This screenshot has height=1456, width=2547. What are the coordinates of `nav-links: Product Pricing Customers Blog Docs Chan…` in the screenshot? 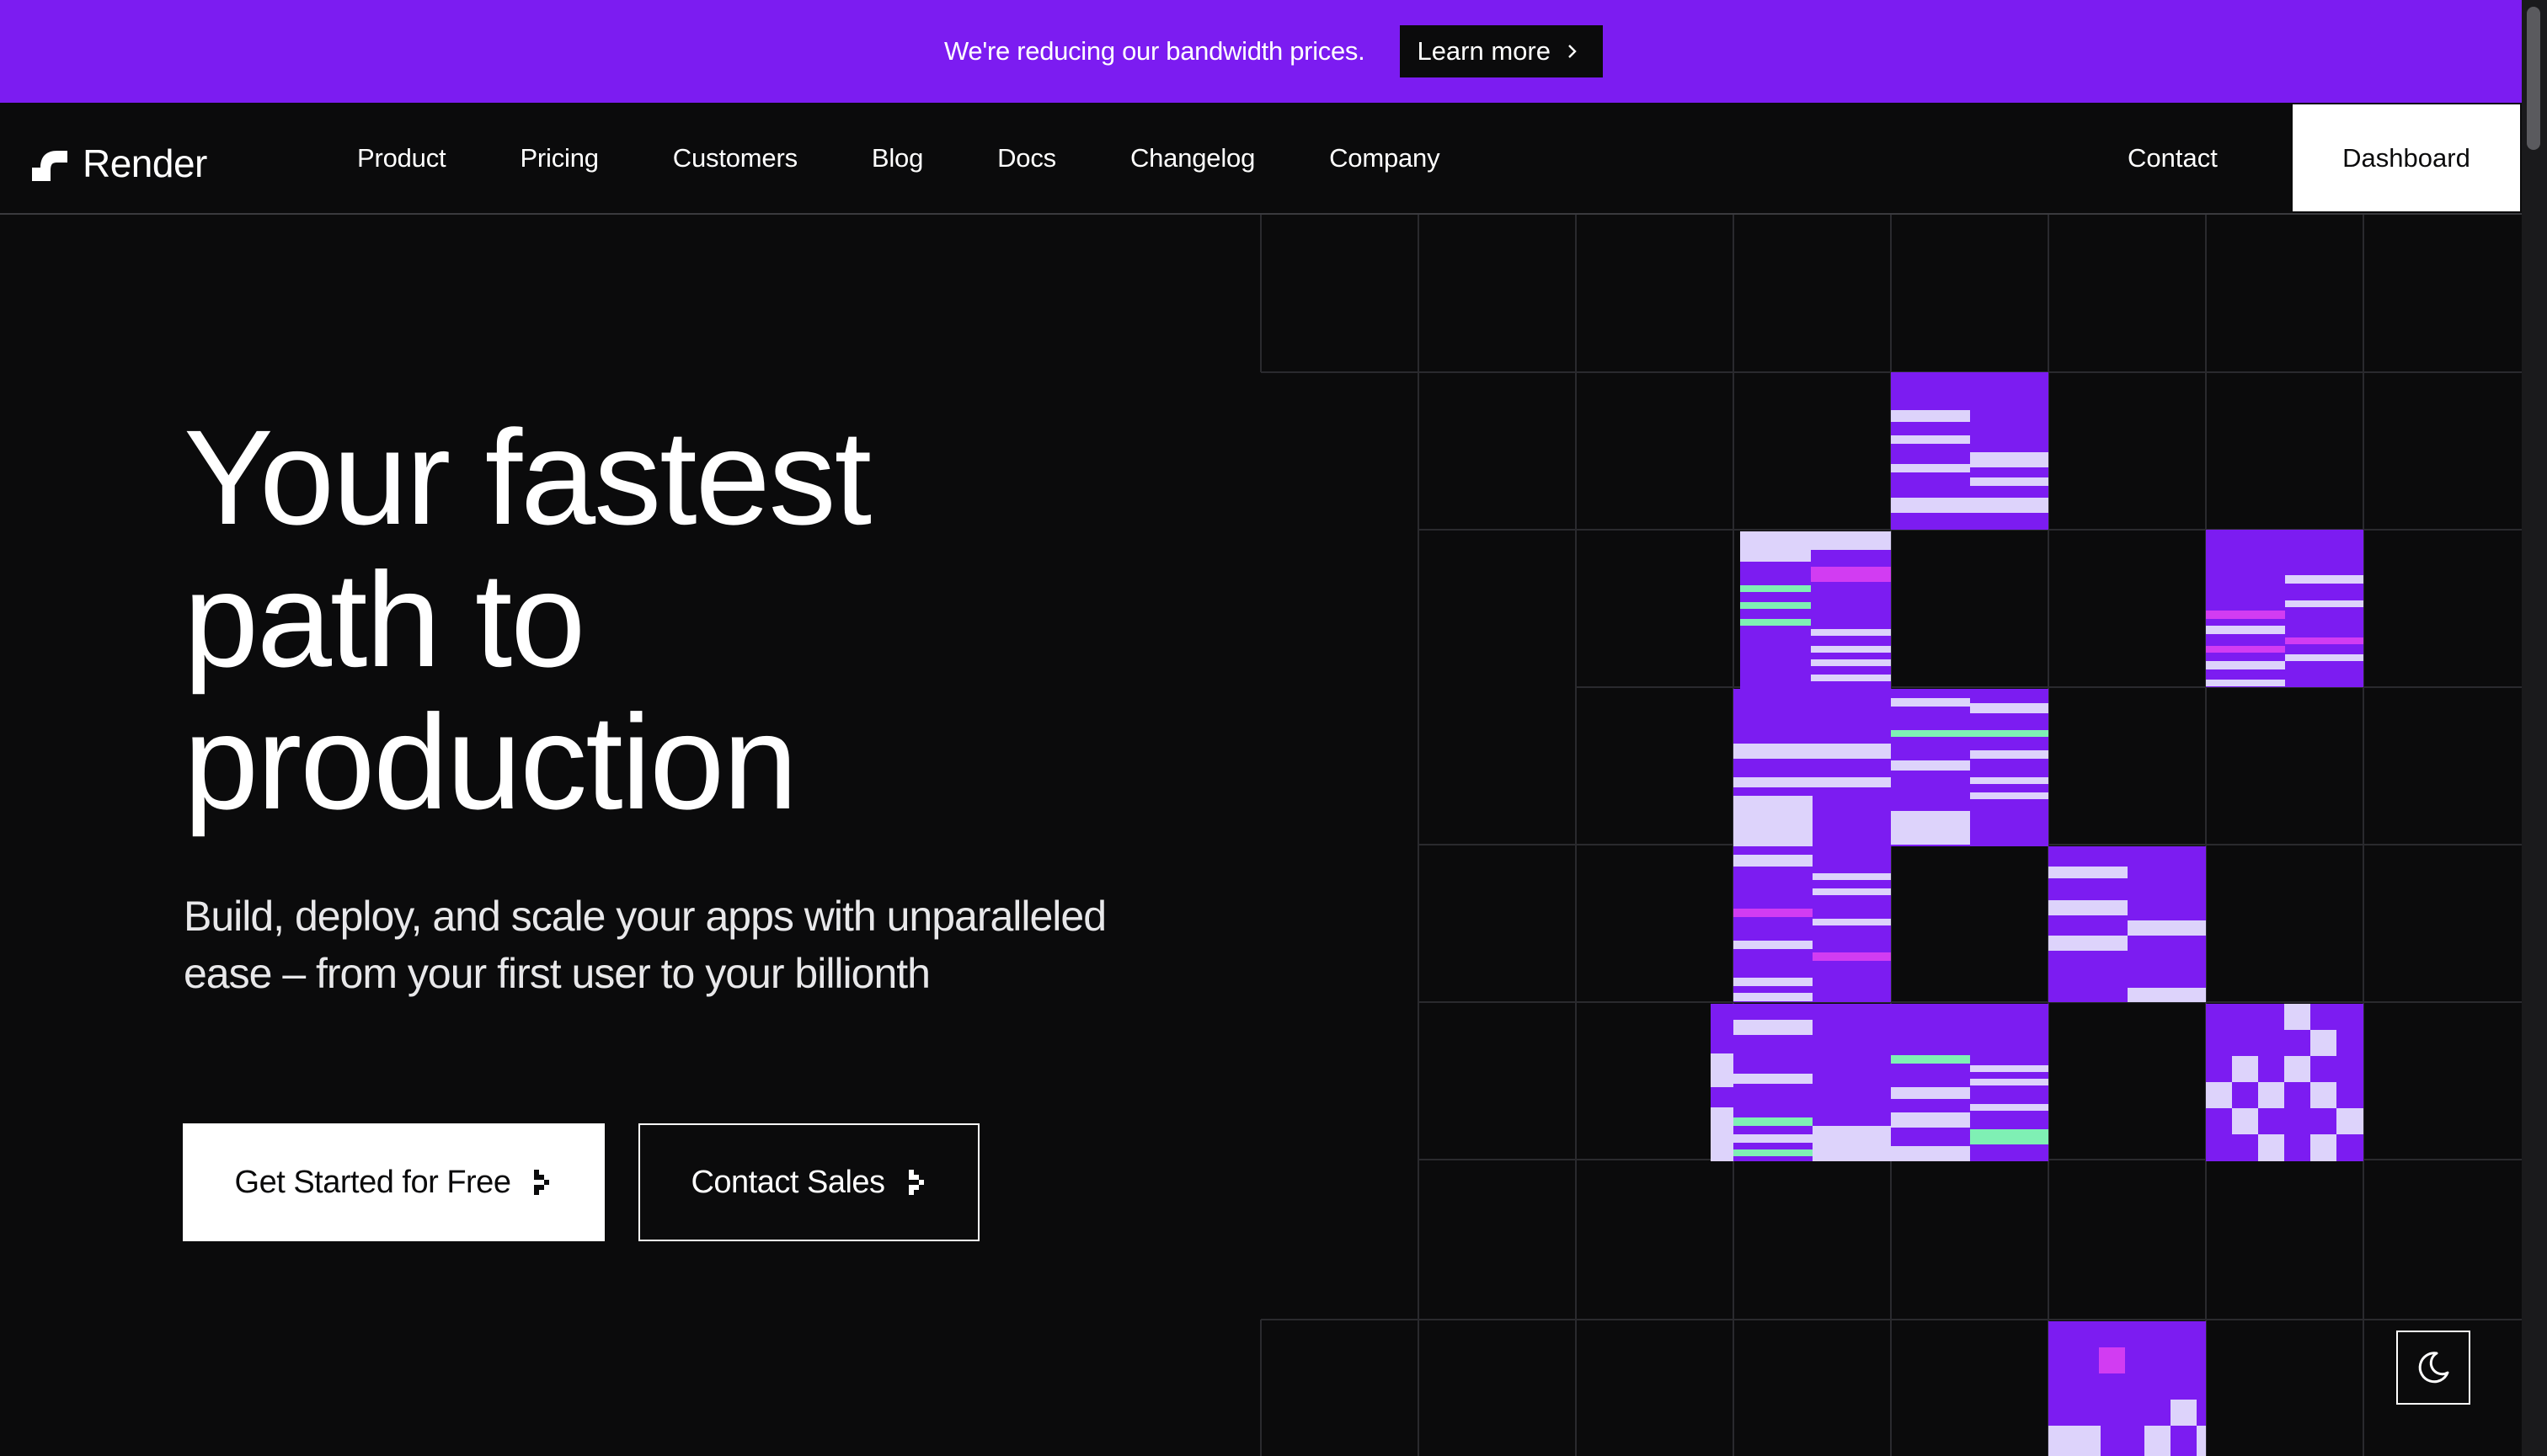 It's located at (898, 158).